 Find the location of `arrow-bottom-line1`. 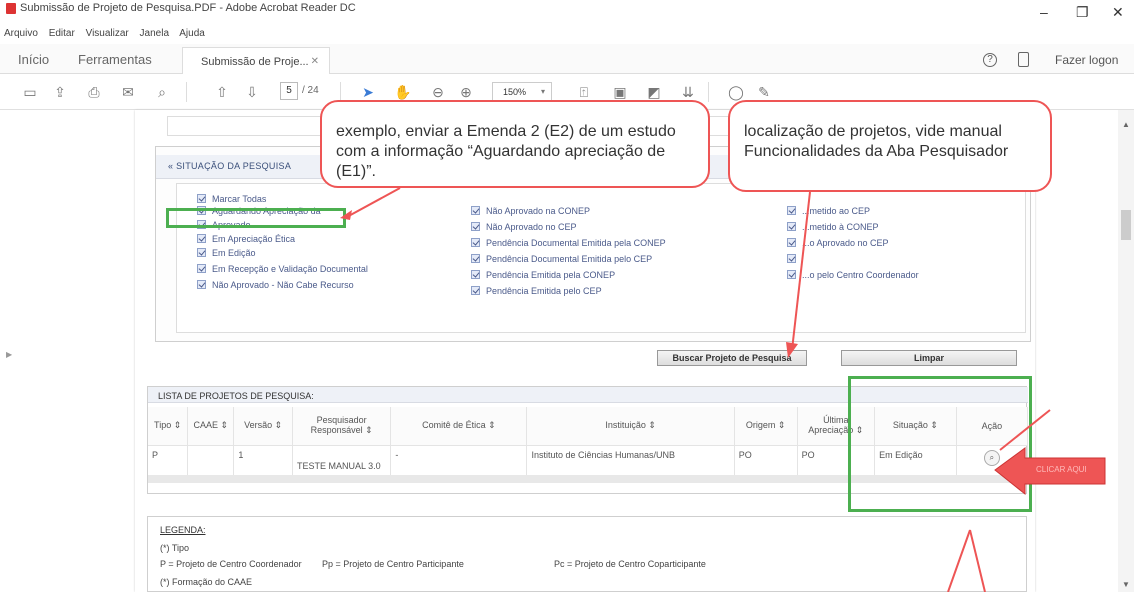

arrow-bottom-line1 is located at coordinates (959, 560).